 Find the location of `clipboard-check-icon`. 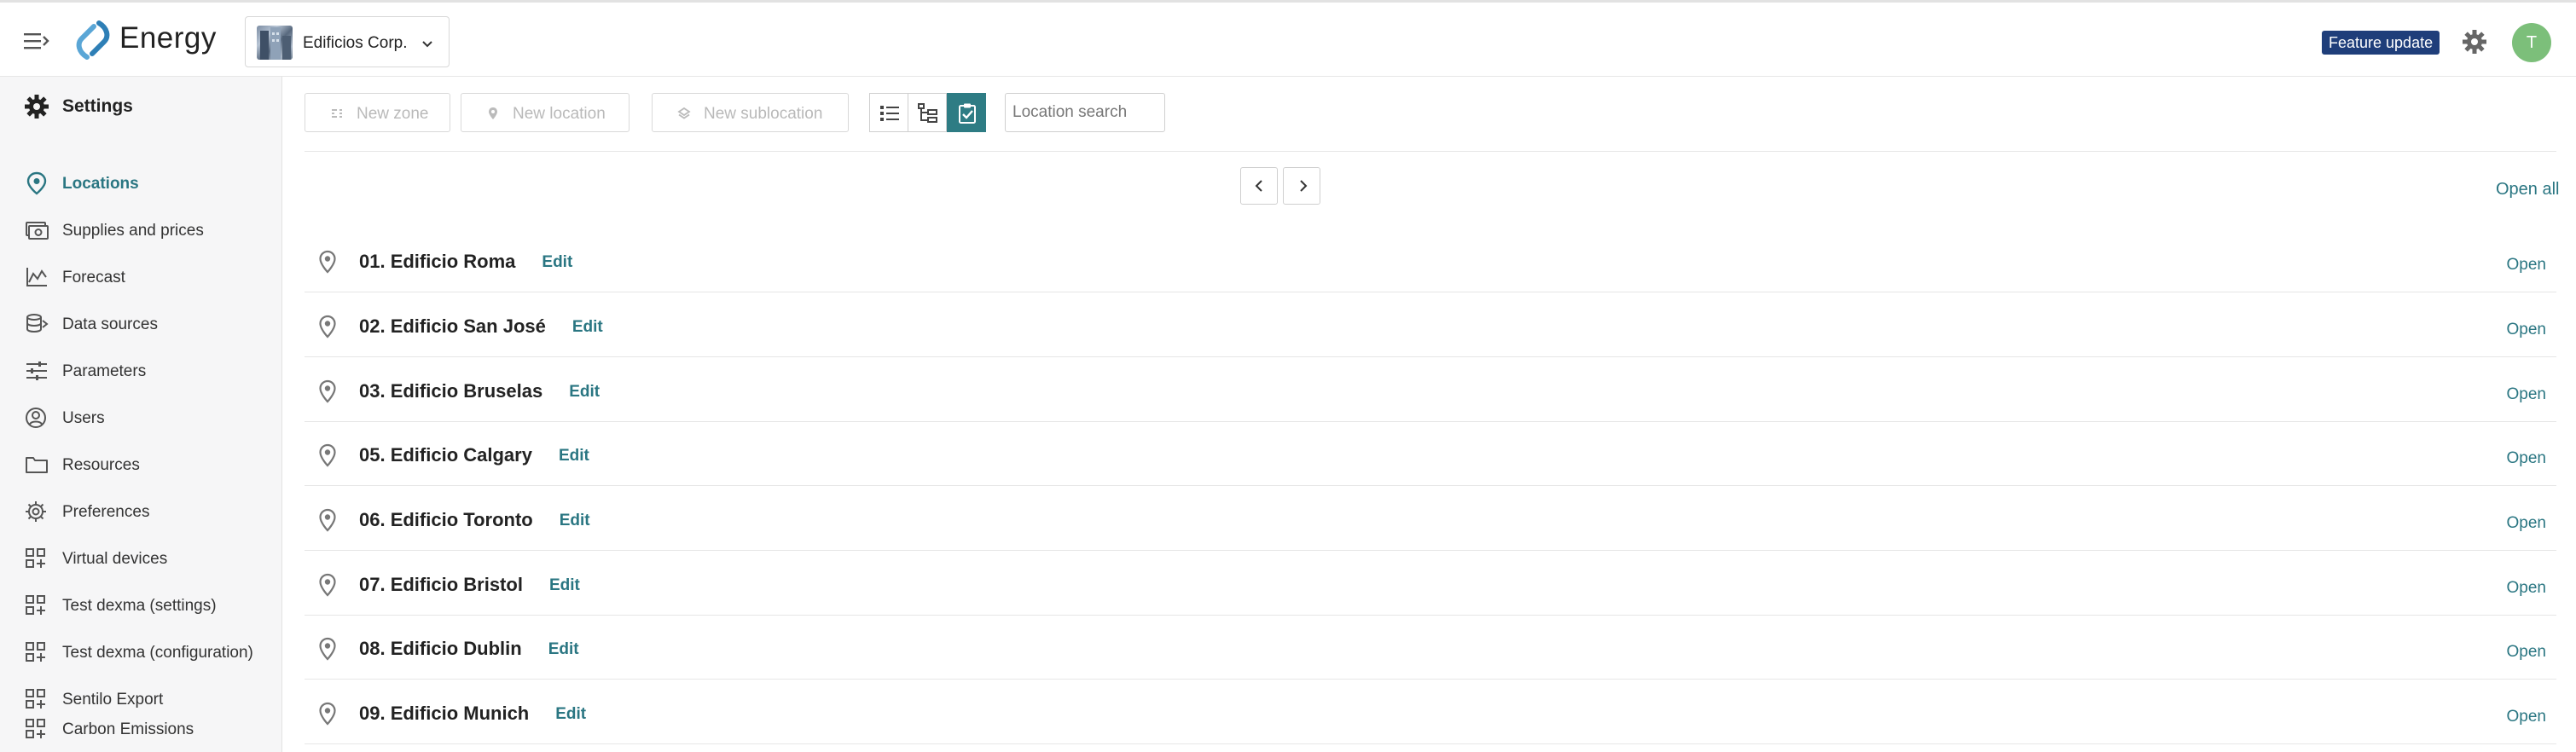

clipboard-check-icon is located at coordinates (967, 113).